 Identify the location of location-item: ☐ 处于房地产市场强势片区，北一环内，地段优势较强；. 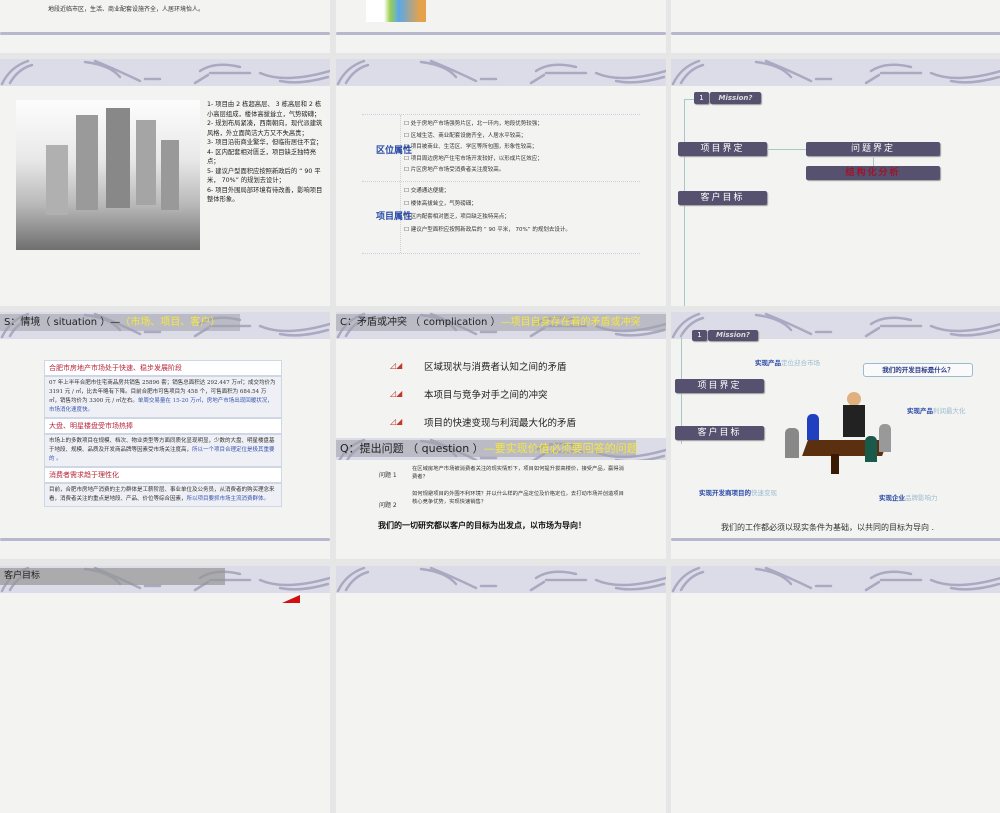
(473, 124).